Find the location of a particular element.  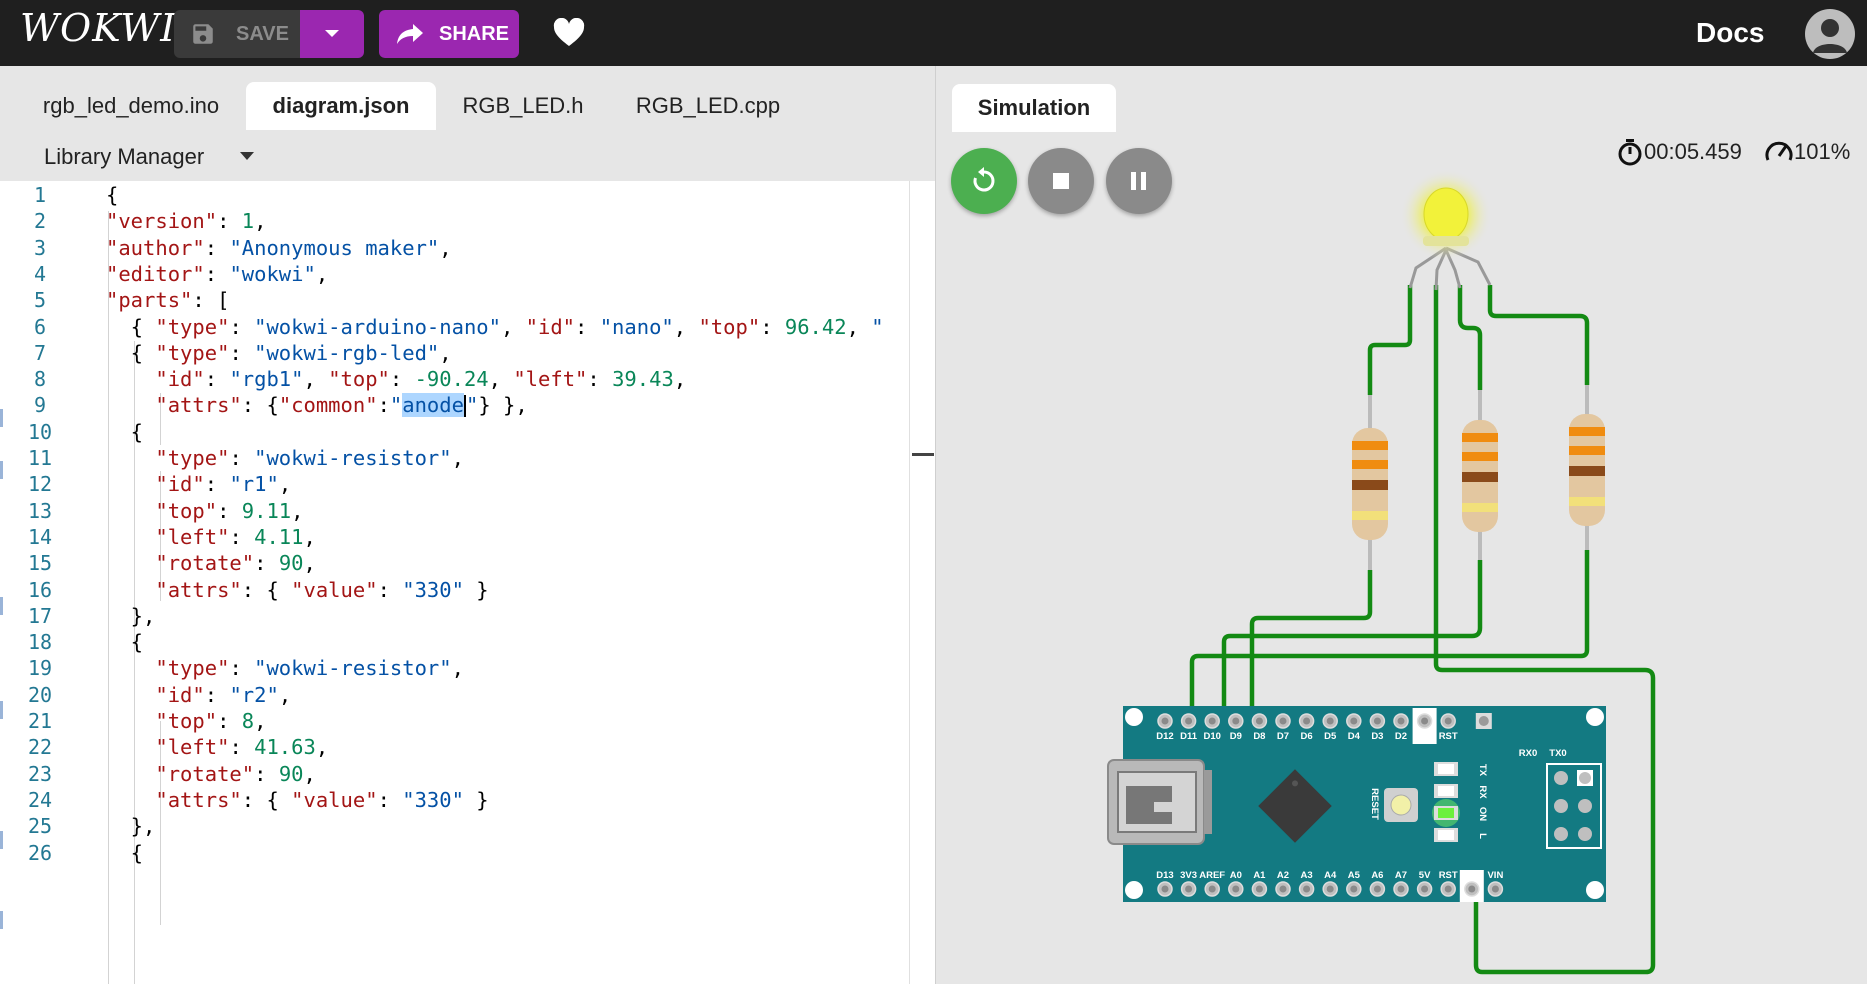

editor-scrollbar is located at coordinates (922, 582).